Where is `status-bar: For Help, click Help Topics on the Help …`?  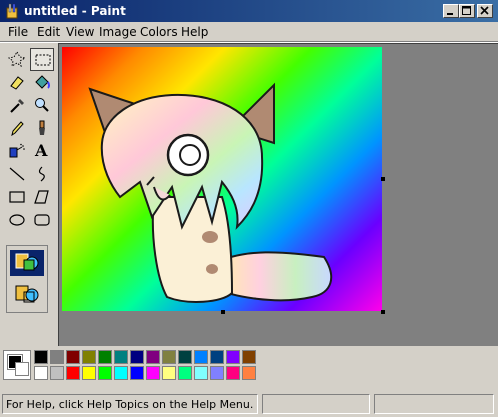
status-bar: For Help, click Help Topics on the Help … is located at coordinates (249, 404).